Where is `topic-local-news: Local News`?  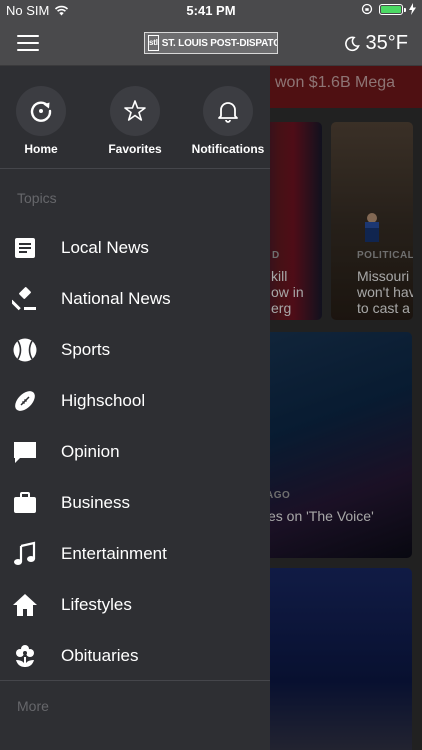 topic-local-news: Local News is located at coordinates (135, 248).